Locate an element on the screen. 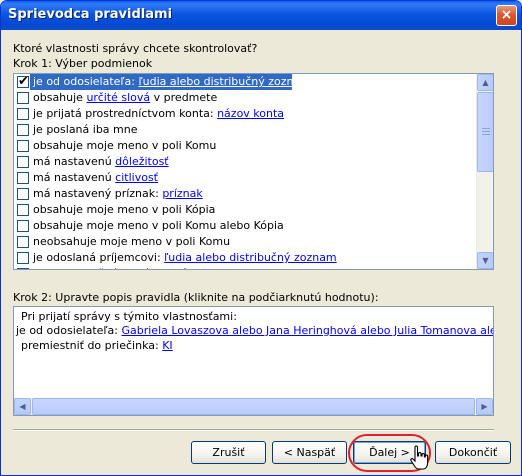 Image resolution: width=522 pixels, height=476 pixels. close-button: × is located at coordinates (506, 15).